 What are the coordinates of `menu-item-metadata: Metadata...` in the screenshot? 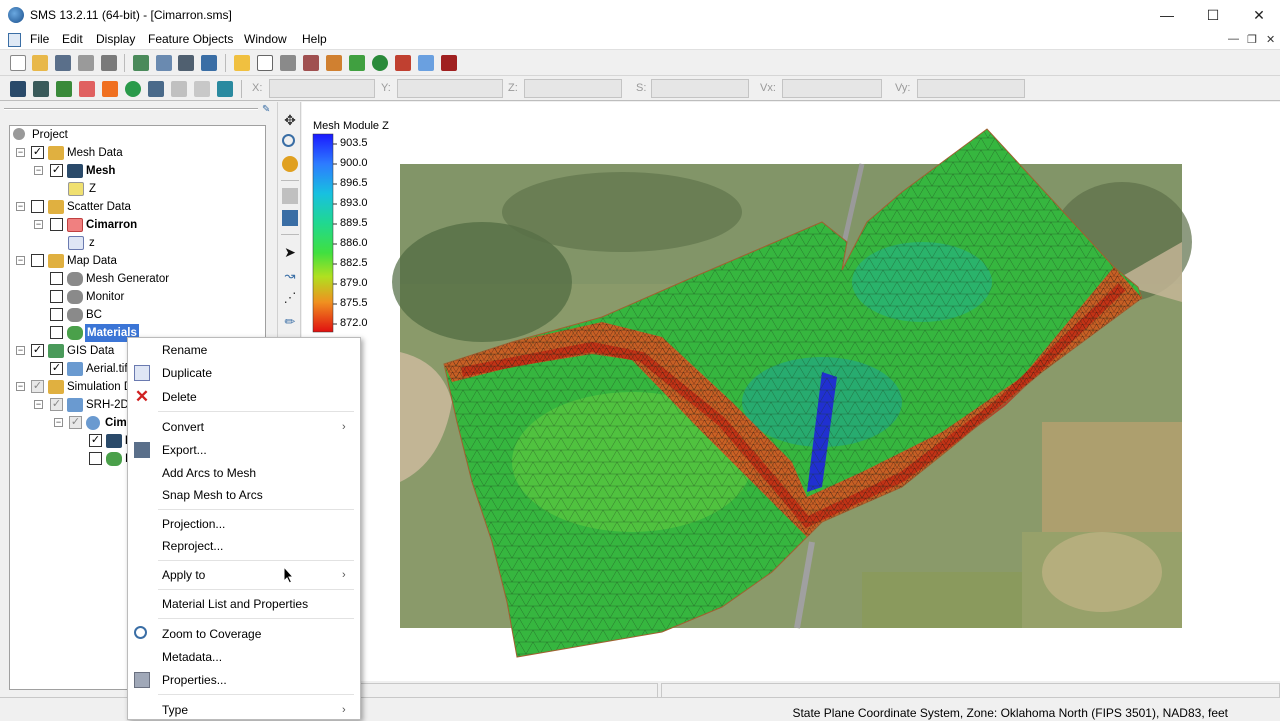 It's located at (244, 657).